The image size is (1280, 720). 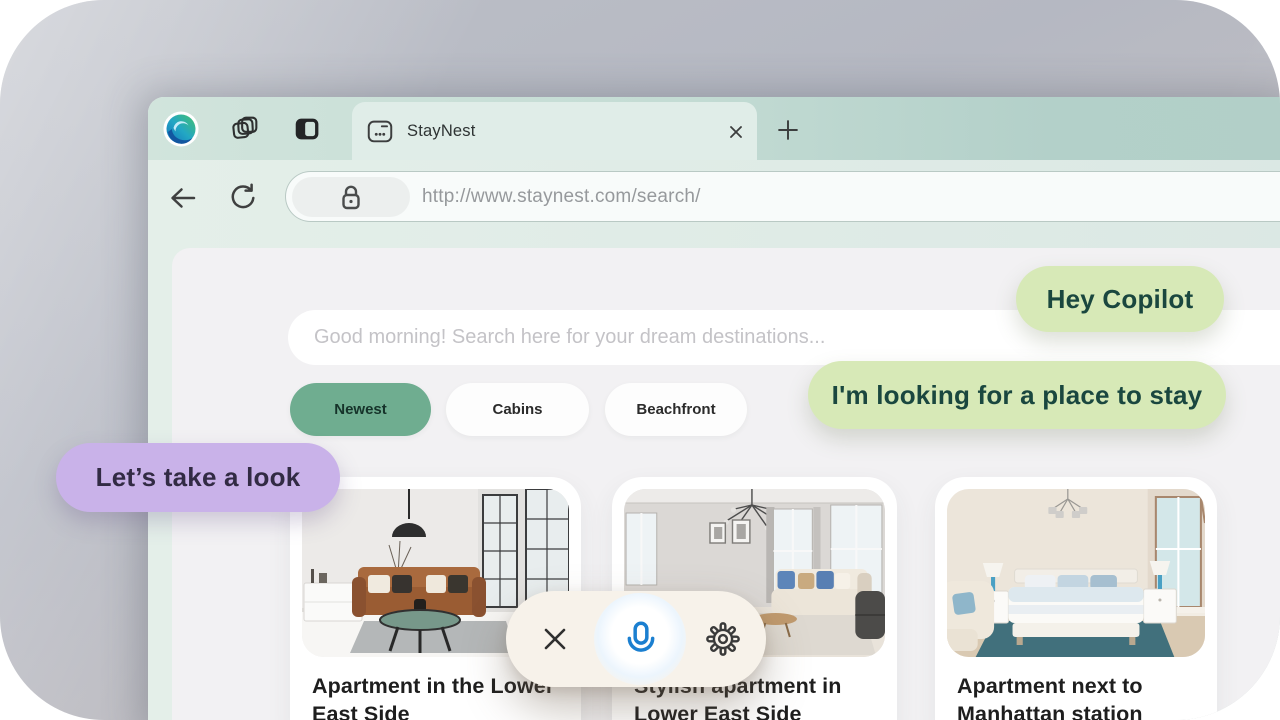 I want to click on workspaces-icon, so click(x=245, y=127).